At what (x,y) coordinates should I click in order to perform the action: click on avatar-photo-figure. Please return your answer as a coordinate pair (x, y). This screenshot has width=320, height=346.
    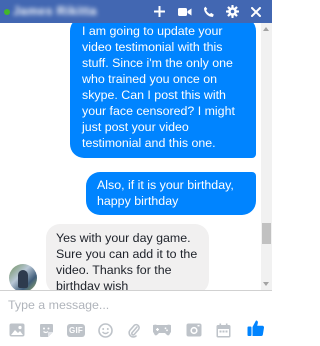
    Looking at the image, I should click on (23, 279).